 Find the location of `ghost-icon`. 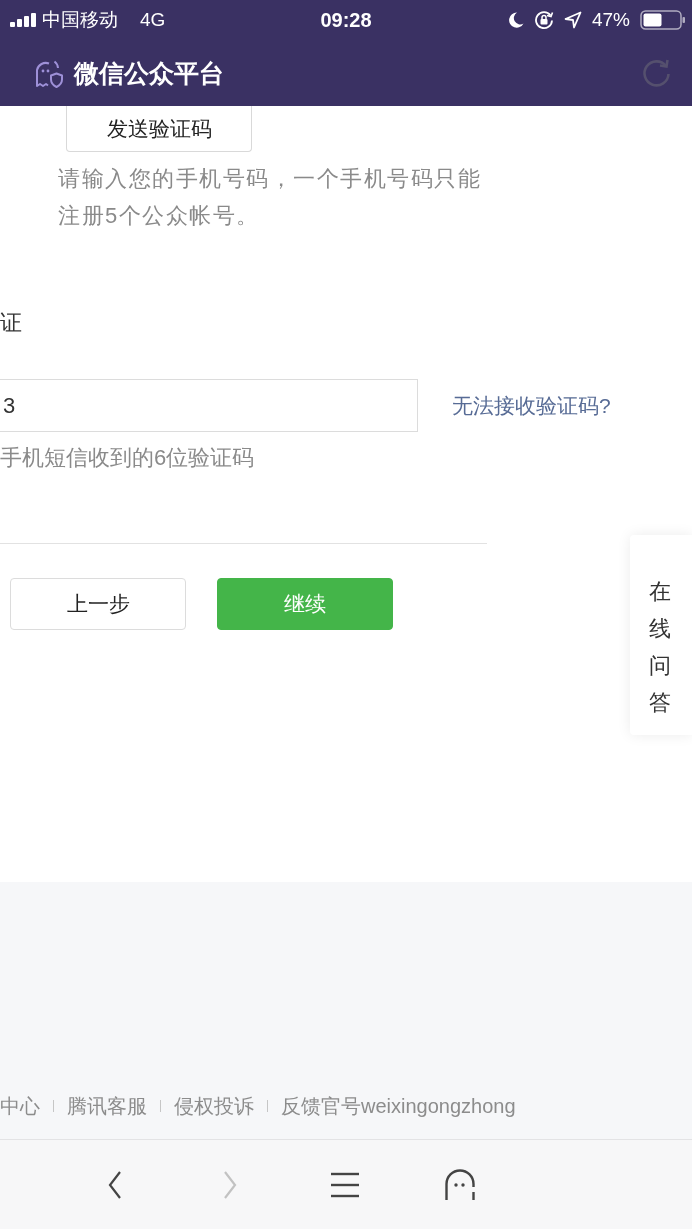

ghost-icon is located at coordinates (459, 1184).